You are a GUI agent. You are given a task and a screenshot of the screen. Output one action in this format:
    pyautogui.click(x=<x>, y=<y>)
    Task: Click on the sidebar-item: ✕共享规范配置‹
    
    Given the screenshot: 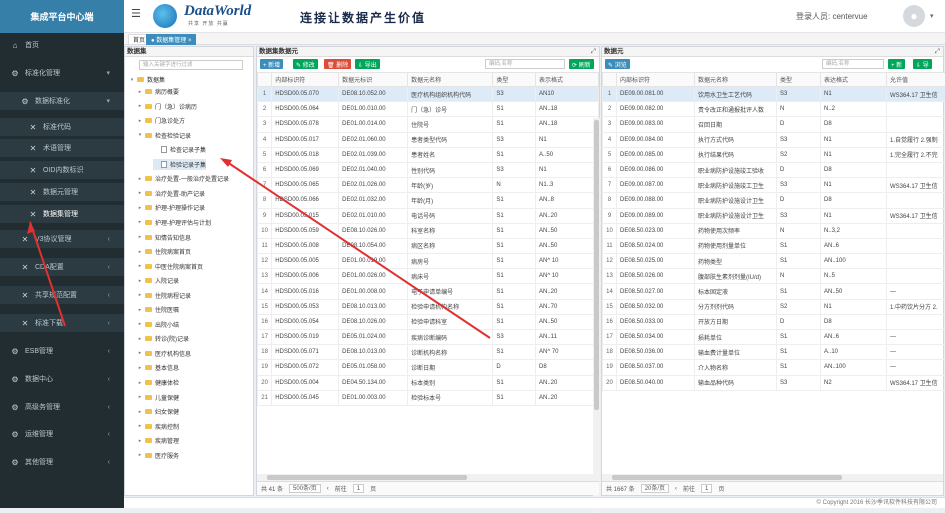 What is the action you would take?
    pyautogui.click(x=62, y=295)
    